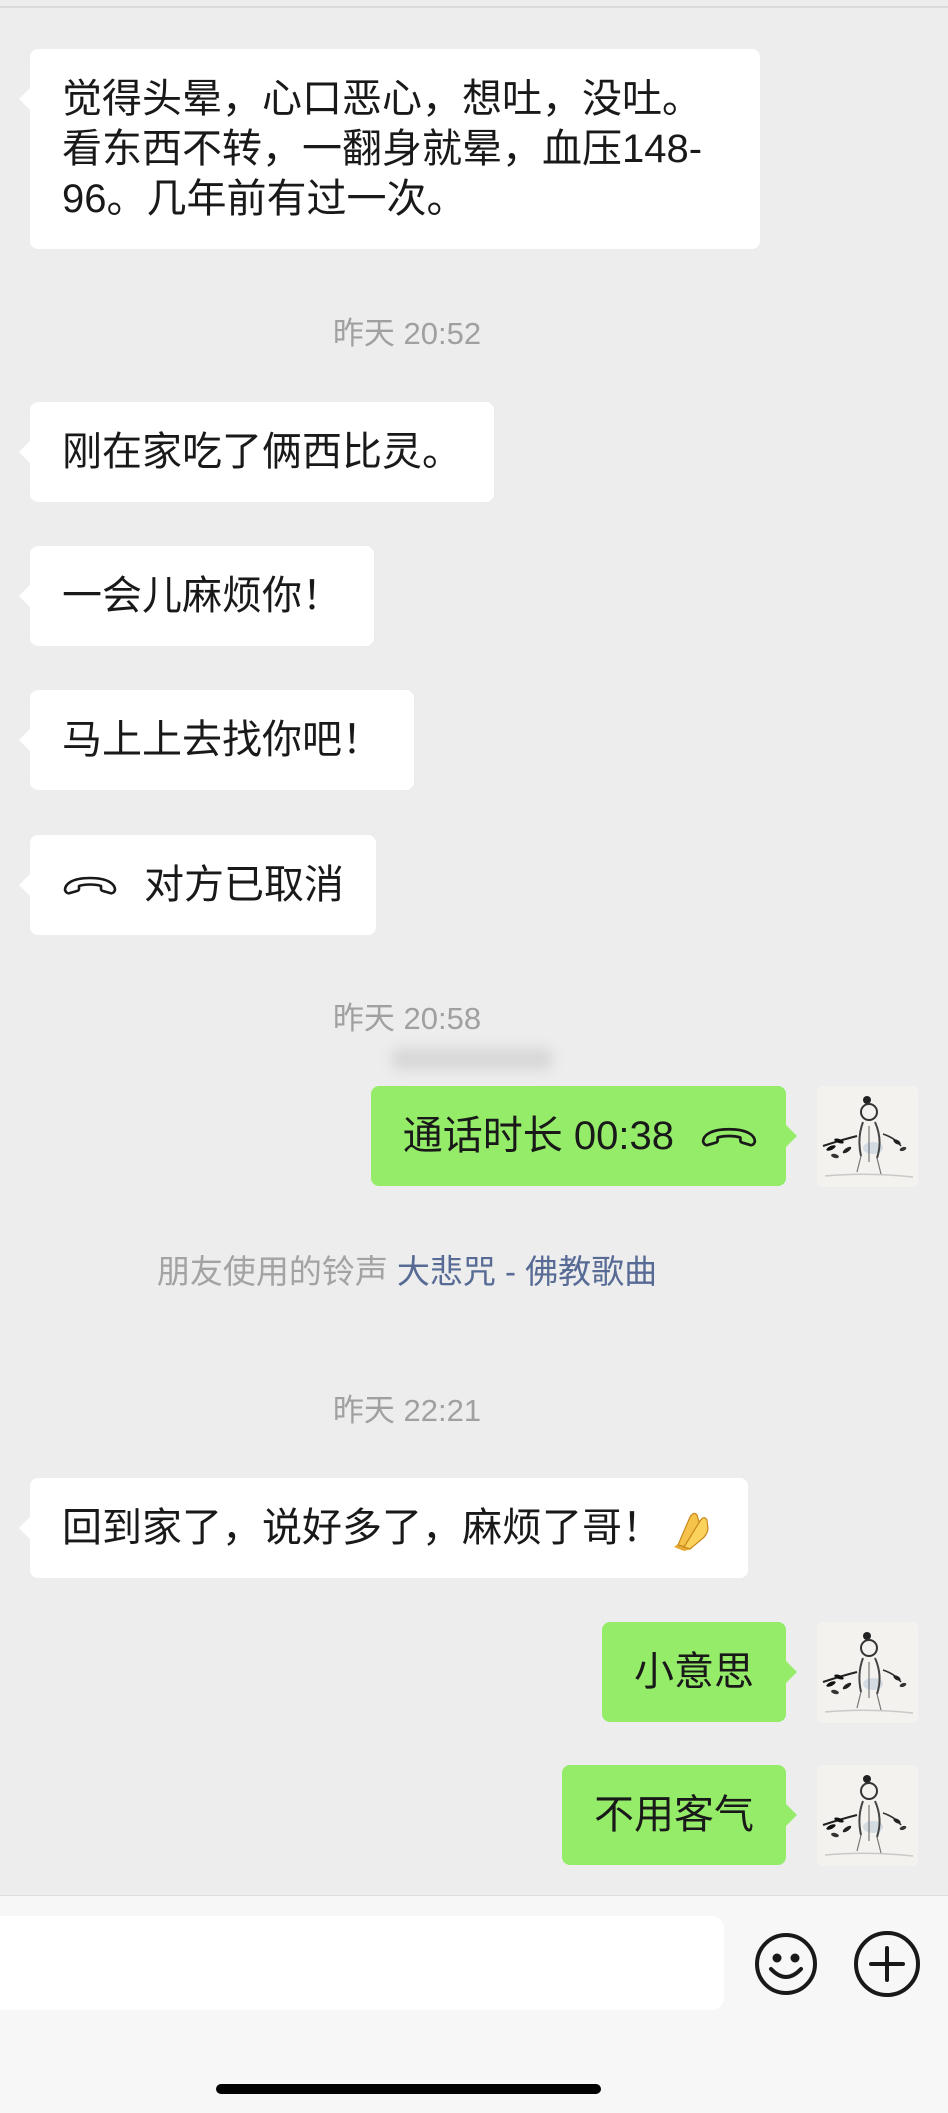 This screenshot has width=948, height=2113. What do you see at coordinates (887, 1964) in the screenshot?
I see `plus-circle-icon` at bounding box center [887, 1964].